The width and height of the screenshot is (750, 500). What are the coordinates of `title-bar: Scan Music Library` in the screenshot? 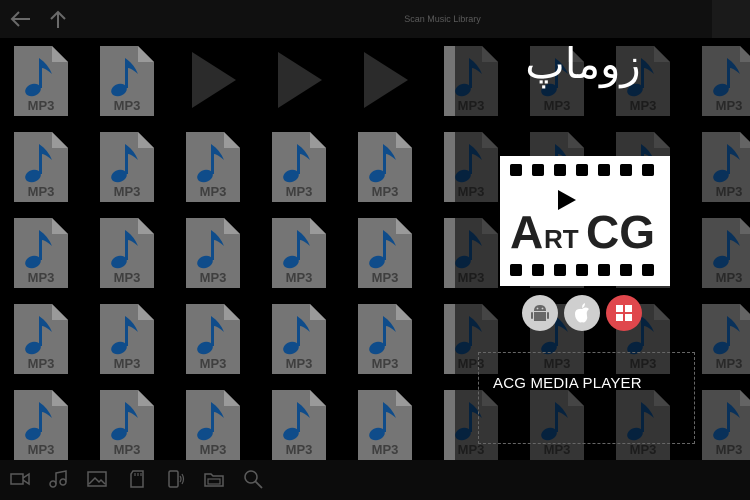 It's located at (375, 19).